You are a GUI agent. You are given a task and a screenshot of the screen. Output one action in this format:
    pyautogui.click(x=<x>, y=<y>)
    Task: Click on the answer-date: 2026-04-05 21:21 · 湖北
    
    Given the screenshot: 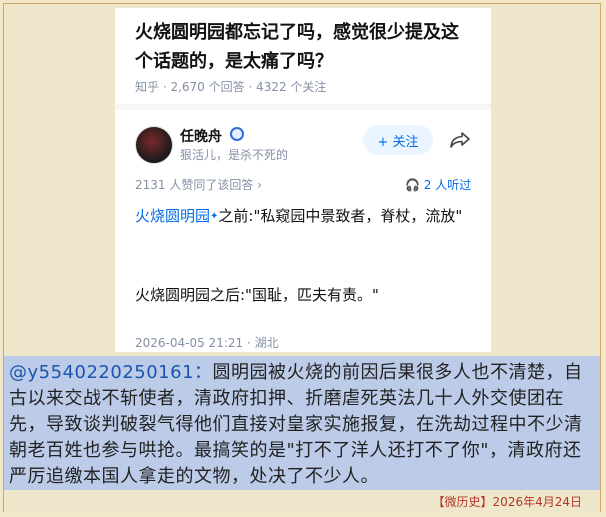 What is the action you would take?
    pyautogui.click(x=207, y=343)
    